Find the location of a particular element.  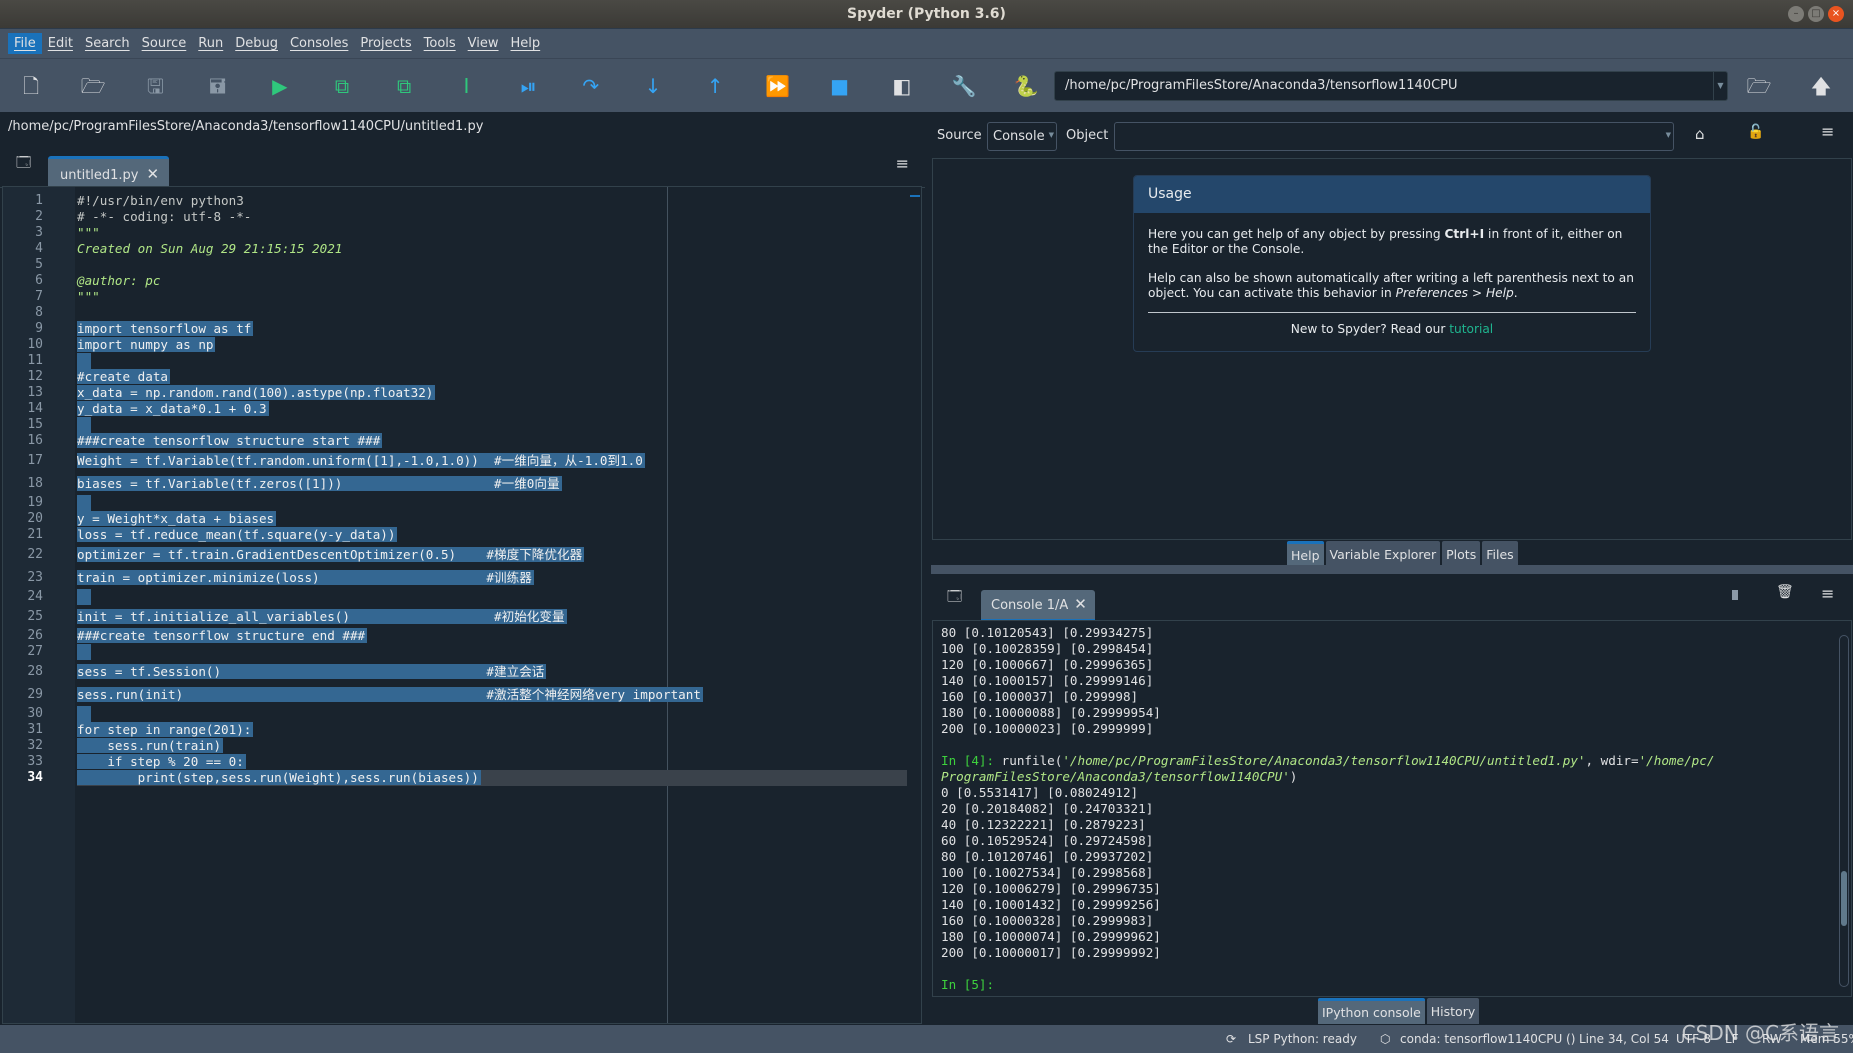

menu-help: Help is located at coordinates (526, 43).